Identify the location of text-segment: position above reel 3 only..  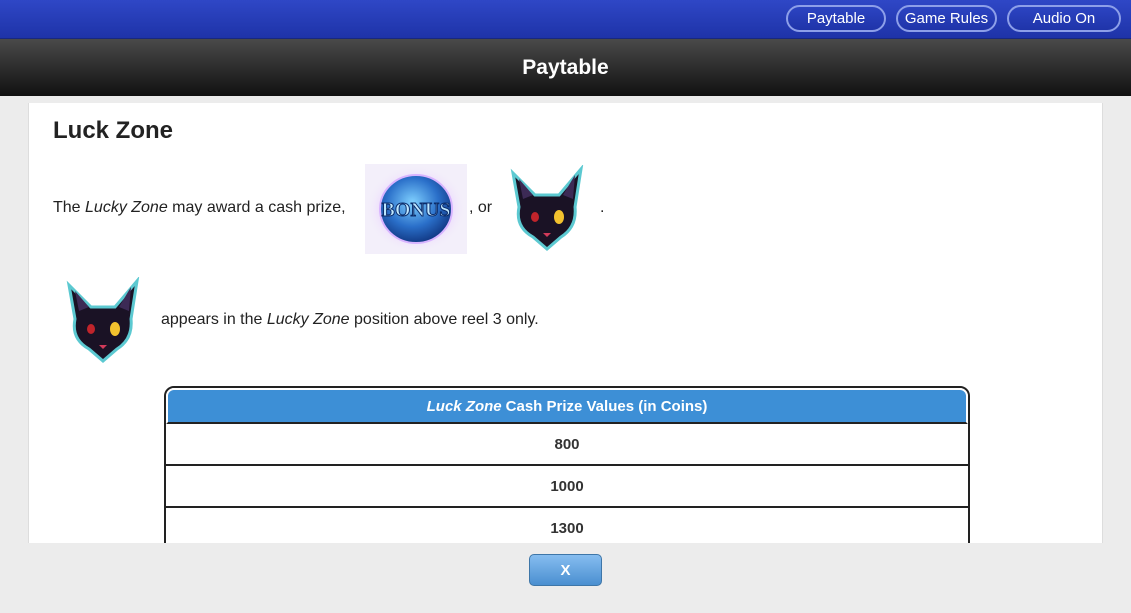
(444, 319).